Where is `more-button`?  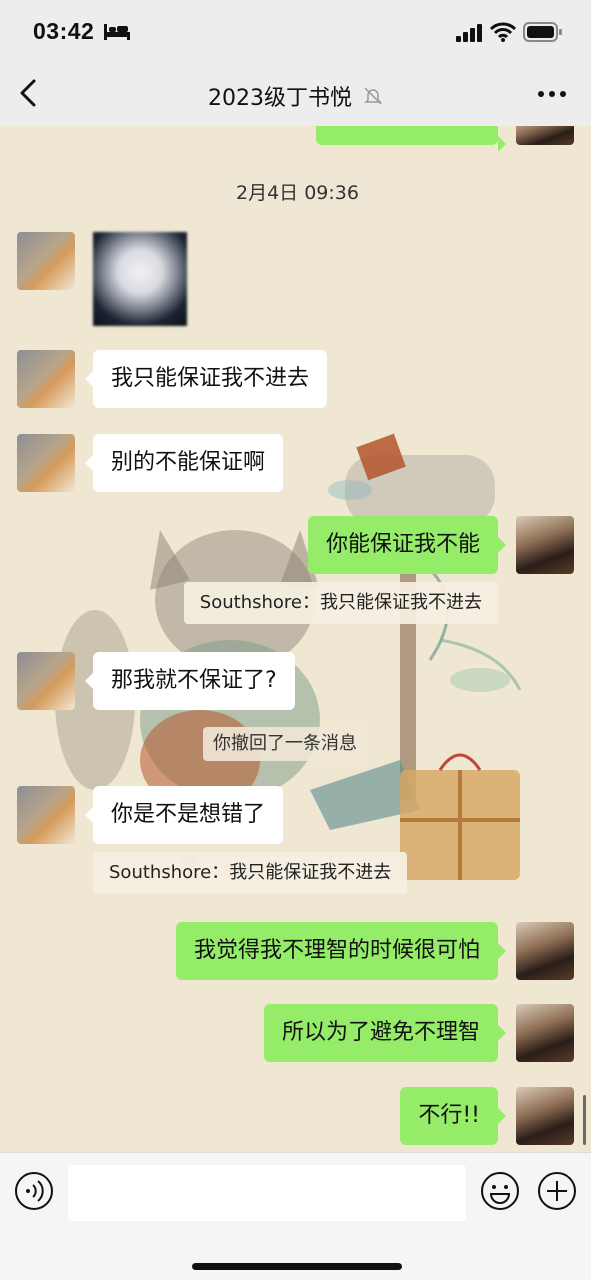
more-button is located at coordinates (552, 94).